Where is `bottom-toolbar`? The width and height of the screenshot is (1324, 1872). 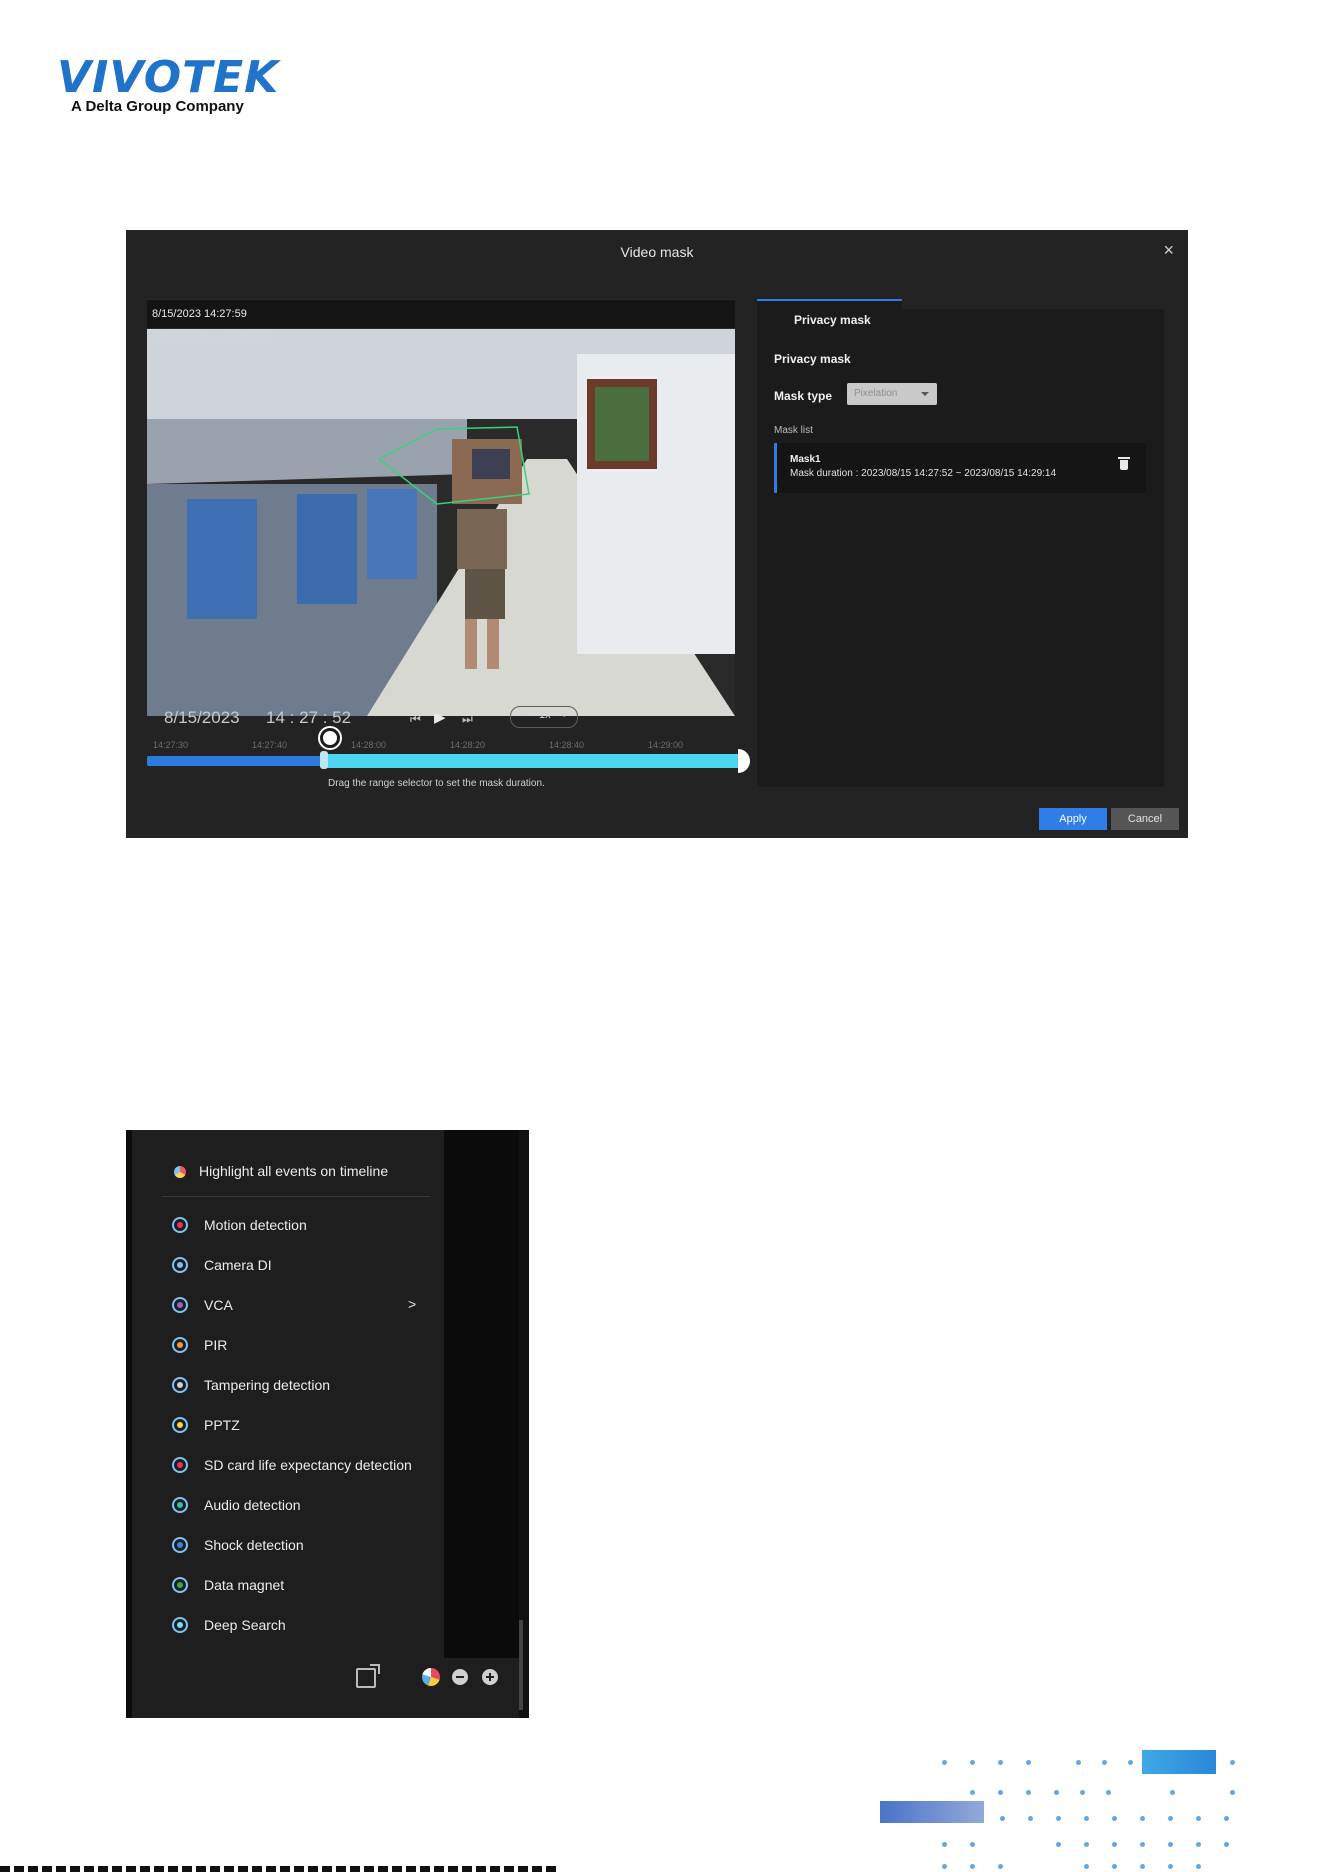
bottom-toolbar is located at coordinates (325, 1688).